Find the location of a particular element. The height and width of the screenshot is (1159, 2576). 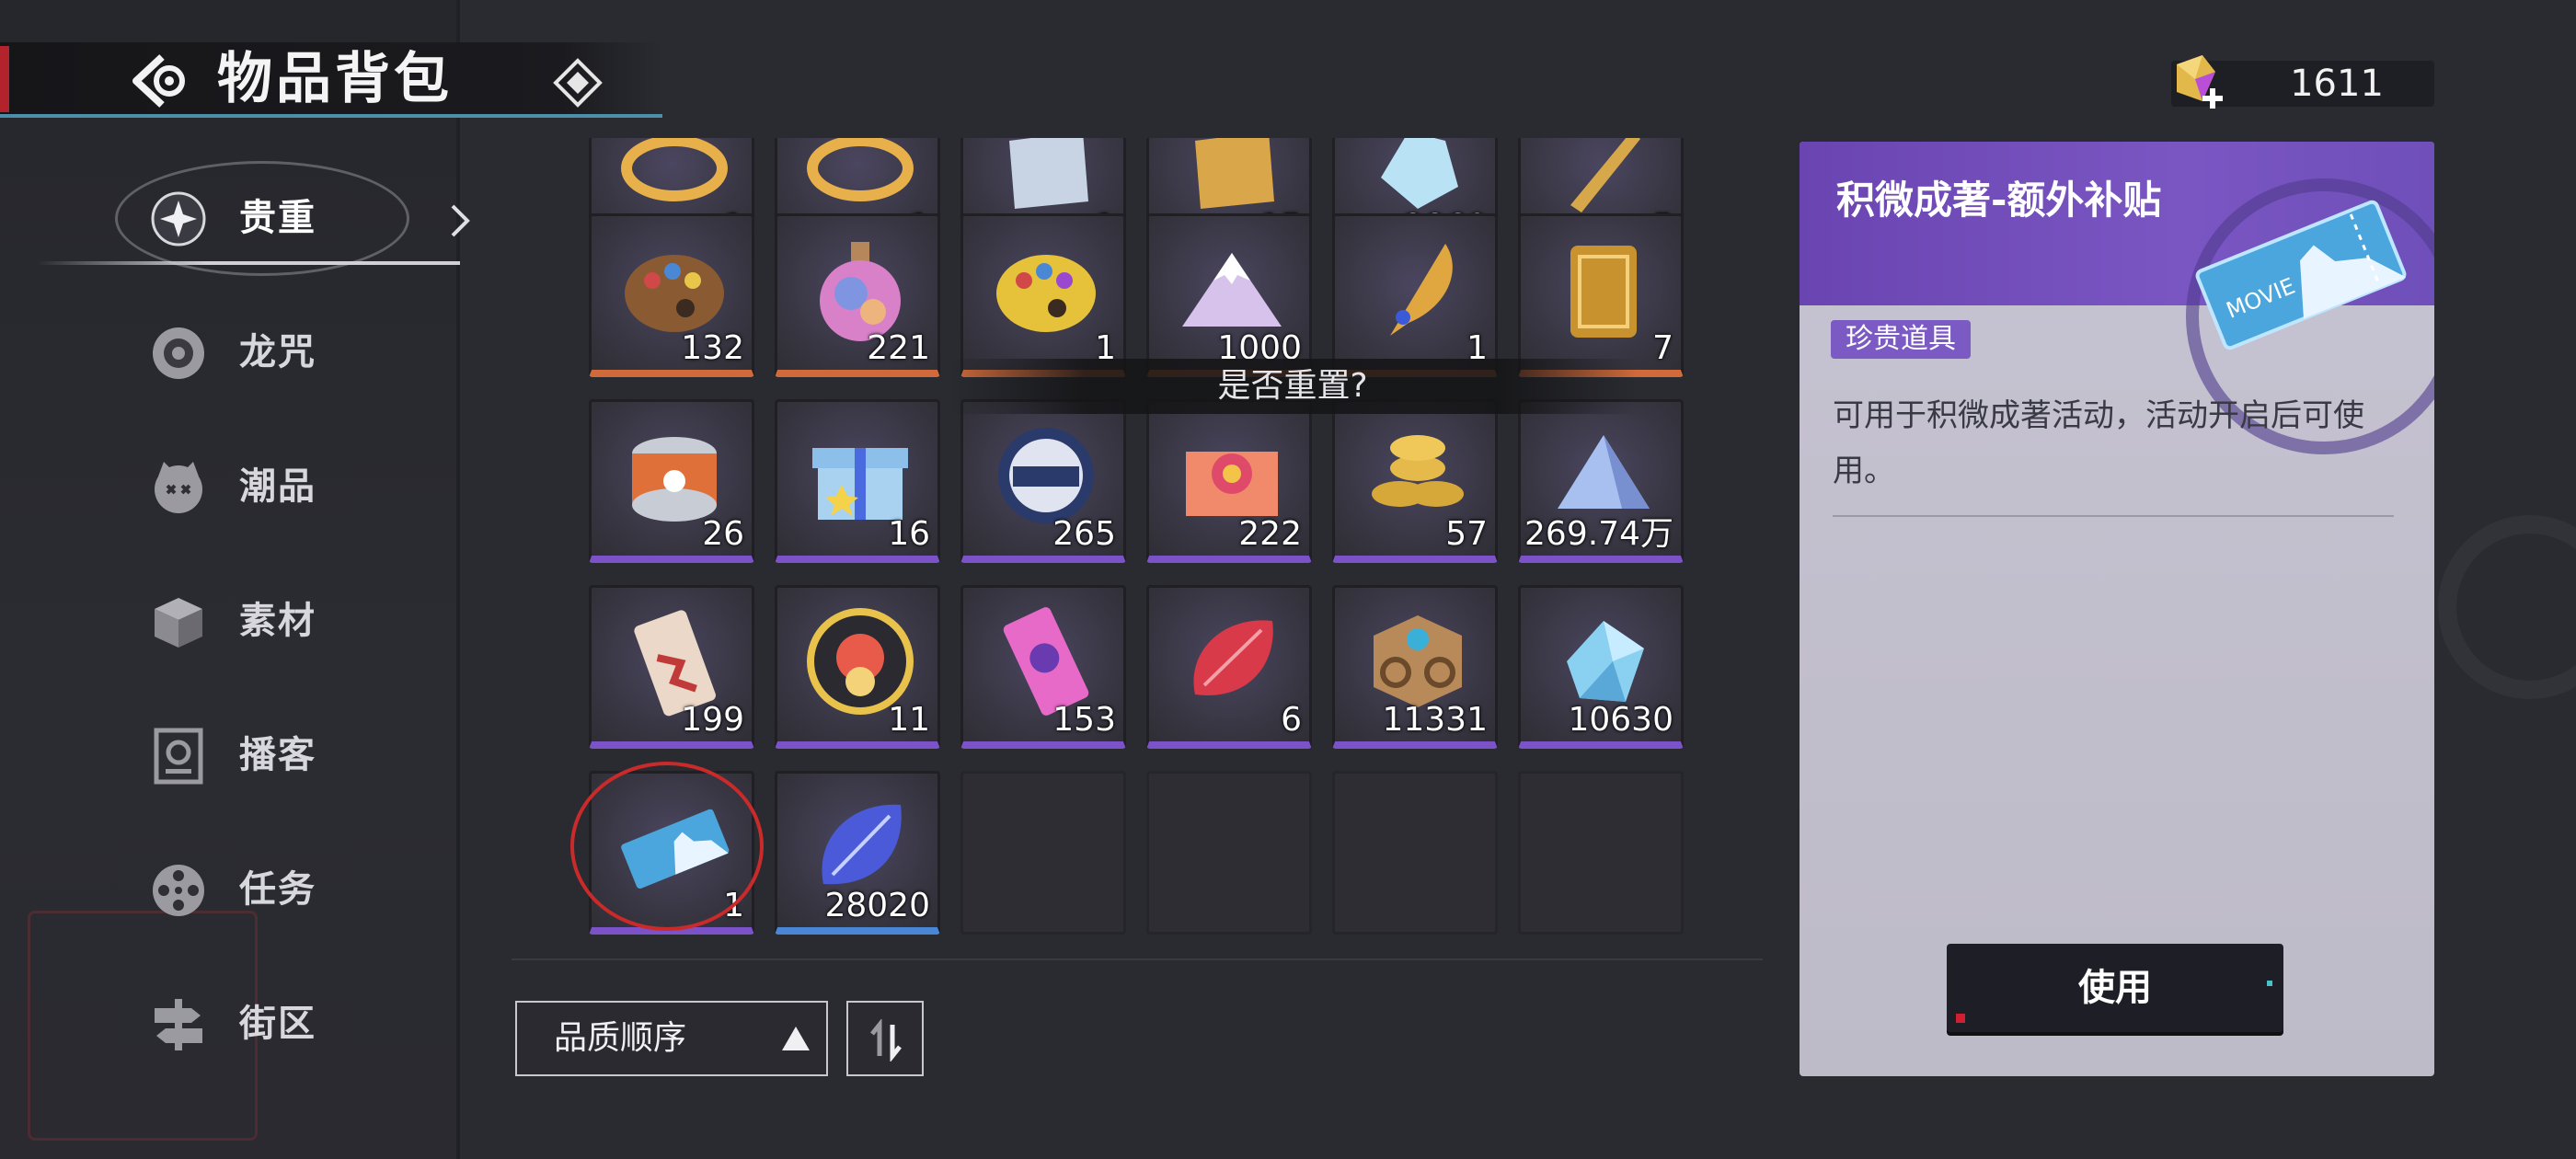

item-title: 积微成著-额外补贴 is located at coordinates (1999, 200).